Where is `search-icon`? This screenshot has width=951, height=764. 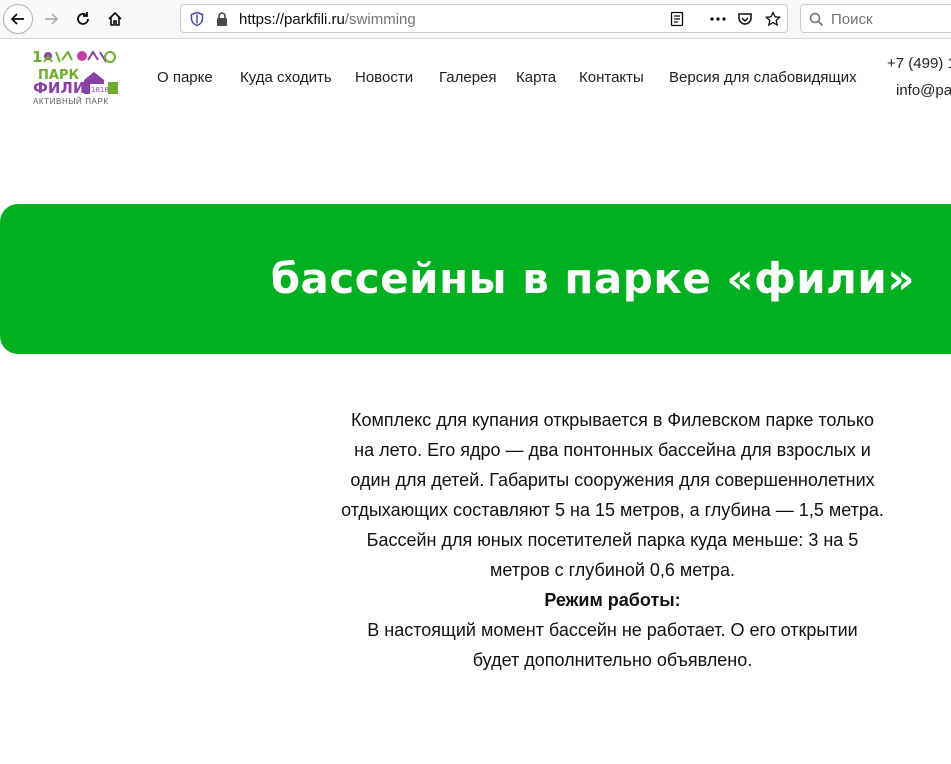
search-icon is located at coordinates (816, 19).